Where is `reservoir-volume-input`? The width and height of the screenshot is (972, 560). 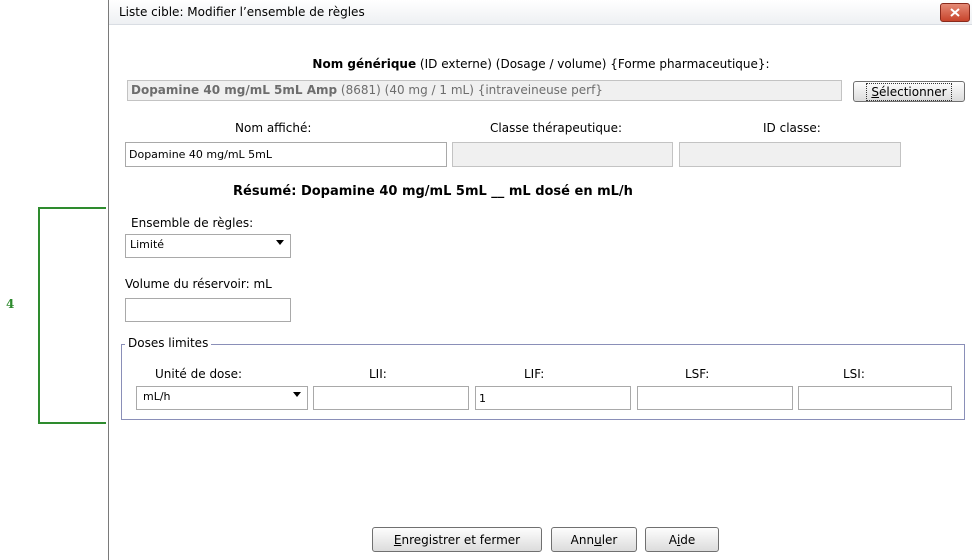 reservoir-volume-input is located at coordinates (208, 310).